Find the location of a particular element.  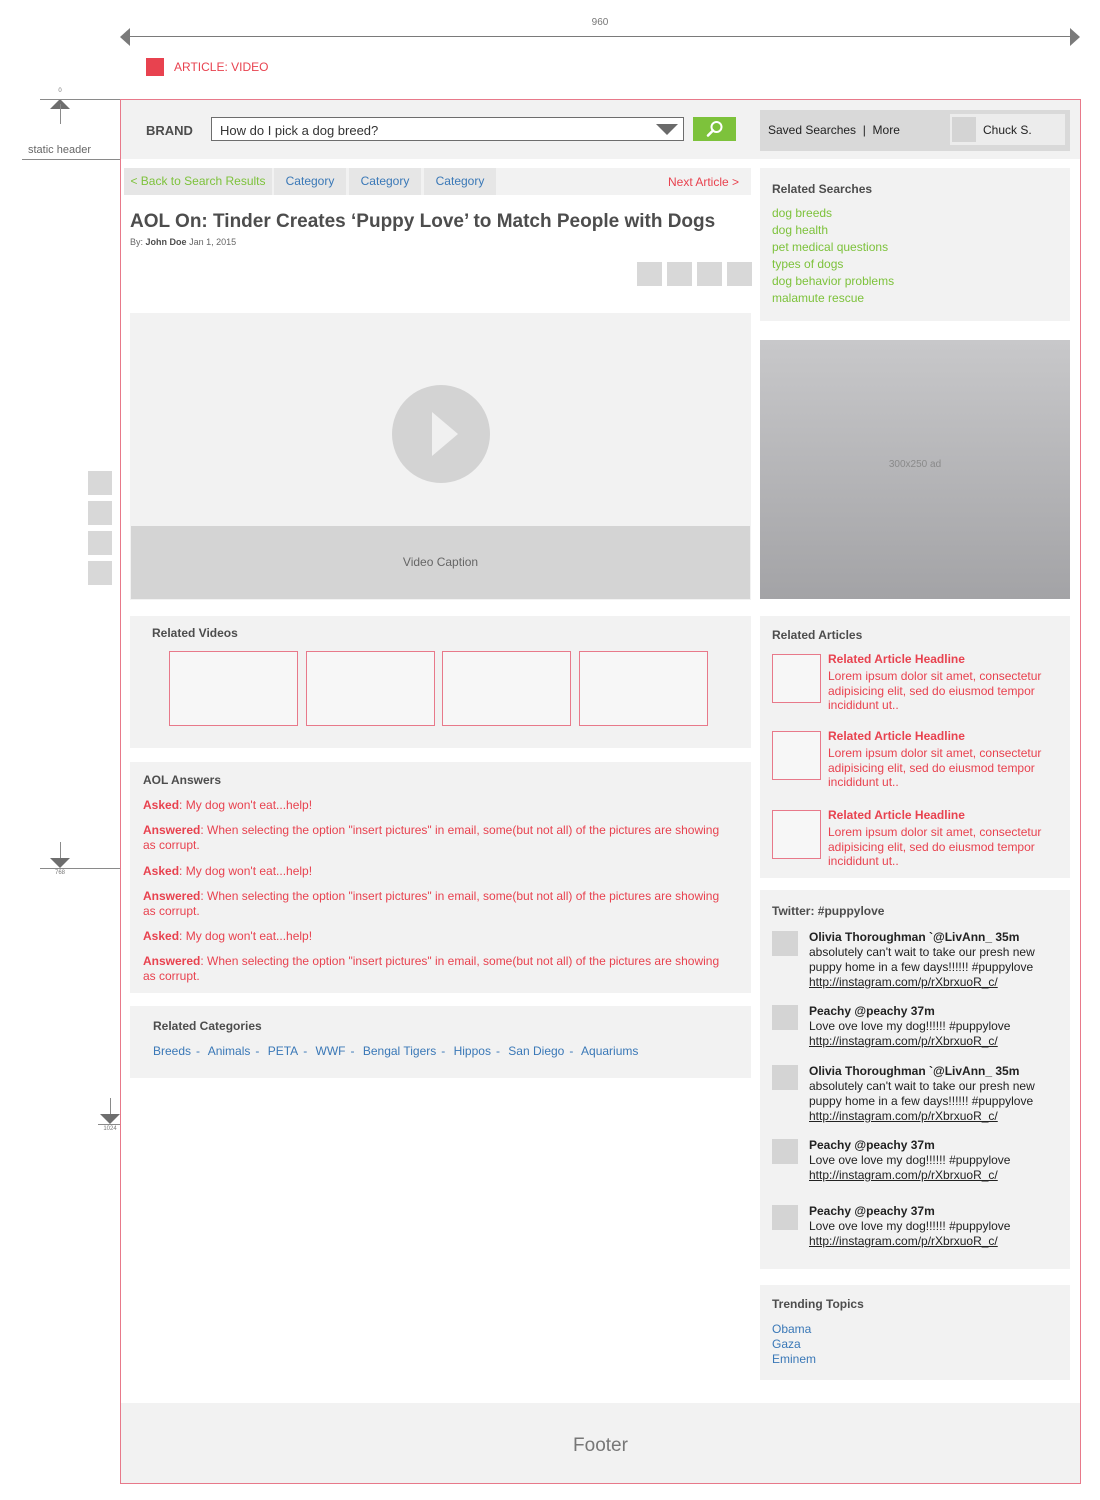

marker-low-stem is located at coordinates (110, 1106).